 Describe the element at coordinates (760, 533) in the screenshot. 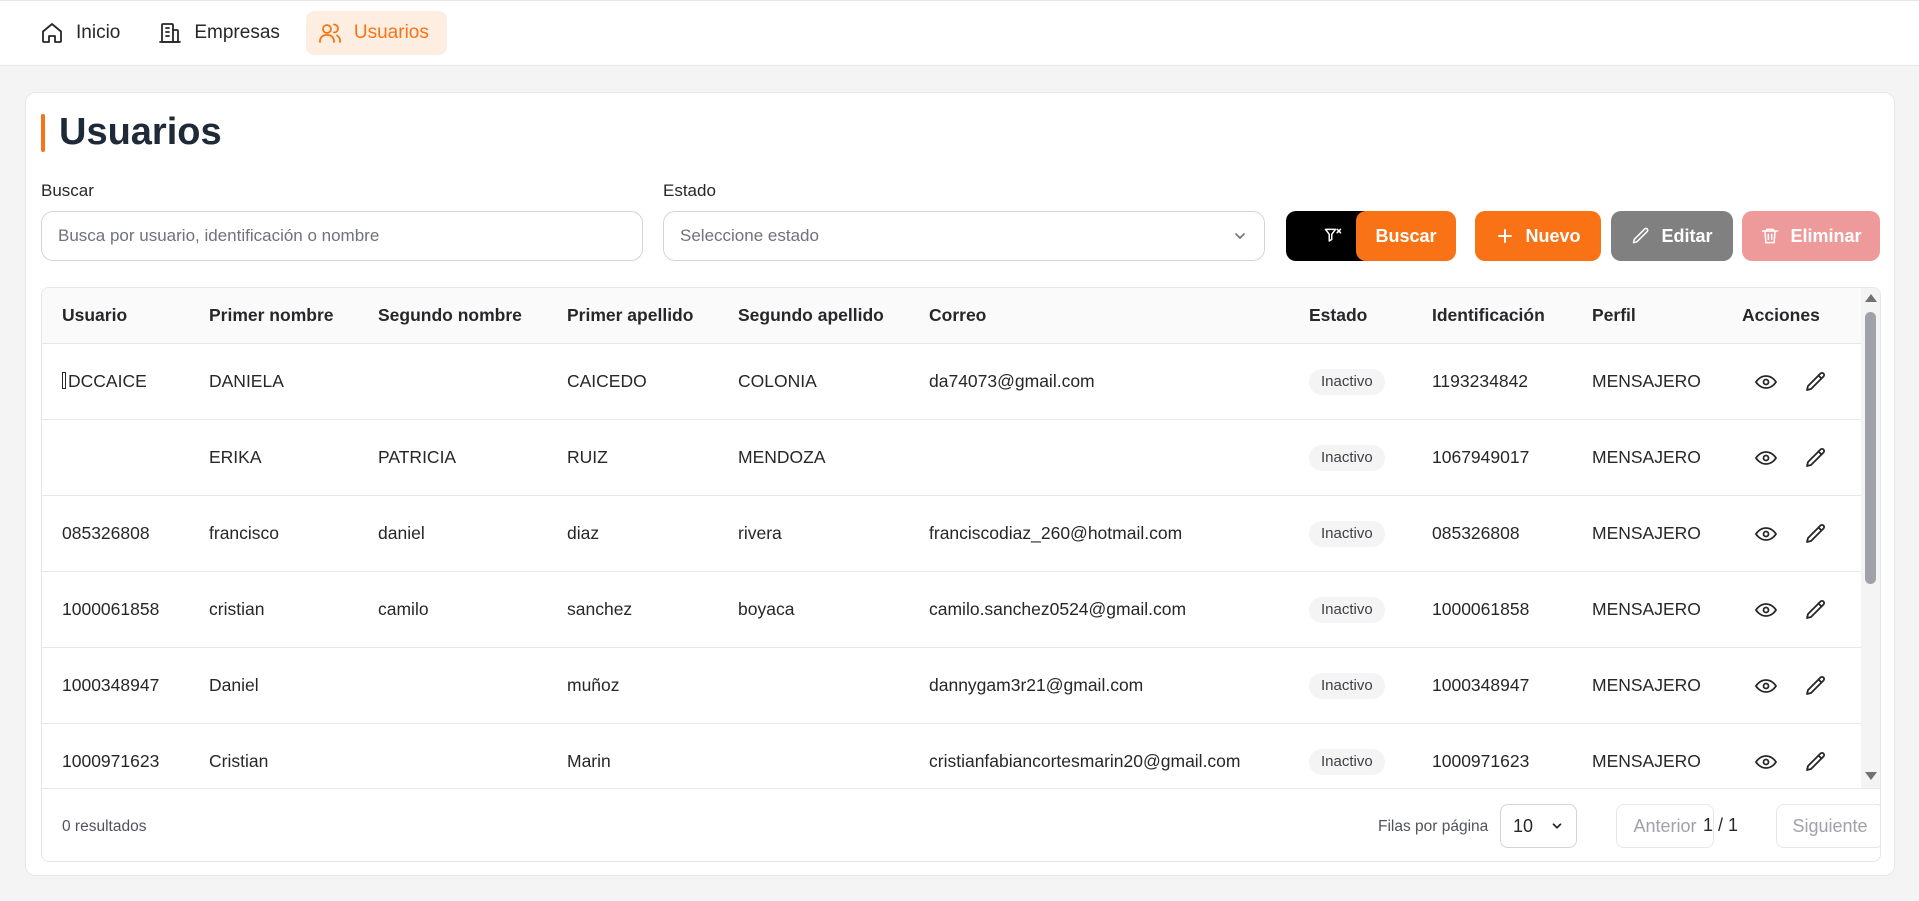

I see `cell-segundo-apellido: rivera` at that location.